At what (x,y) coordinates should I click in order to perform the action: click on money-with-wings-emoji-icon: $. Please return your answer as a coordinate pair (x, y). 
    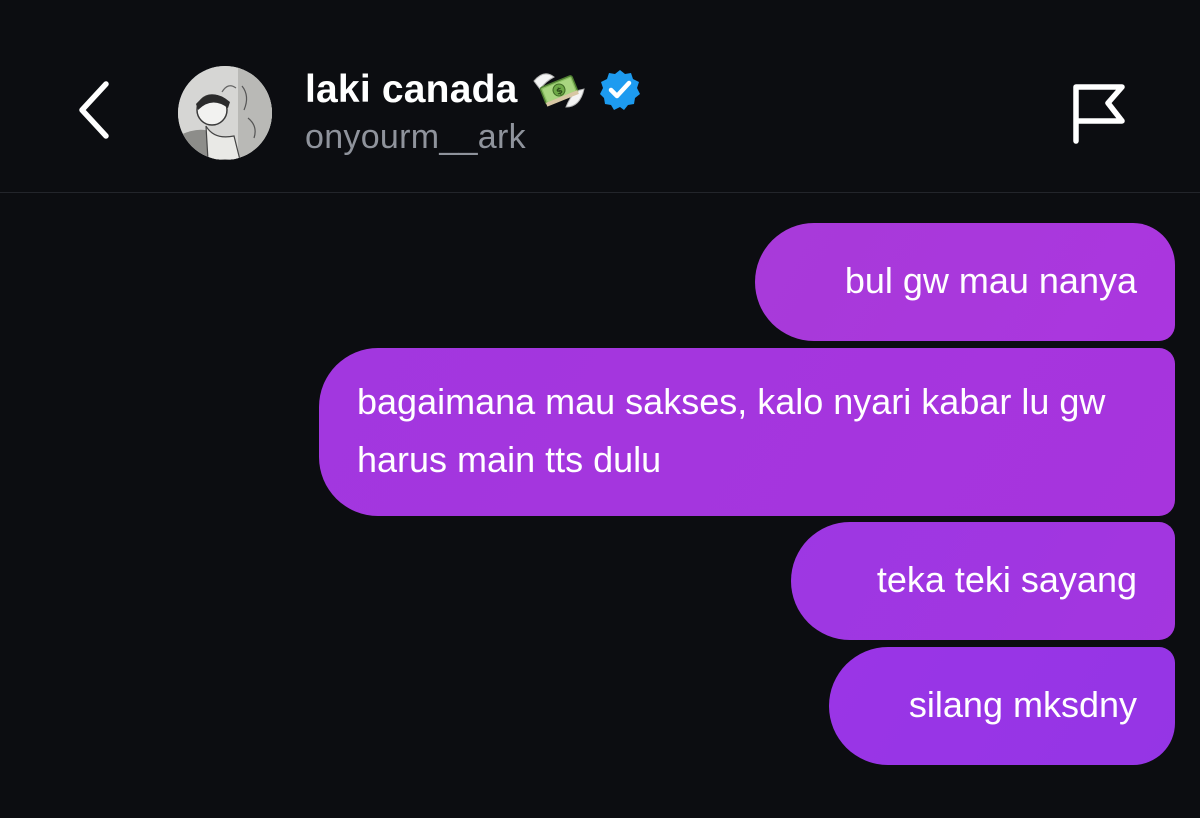
    Looking at the image, I should click on (558, 90).